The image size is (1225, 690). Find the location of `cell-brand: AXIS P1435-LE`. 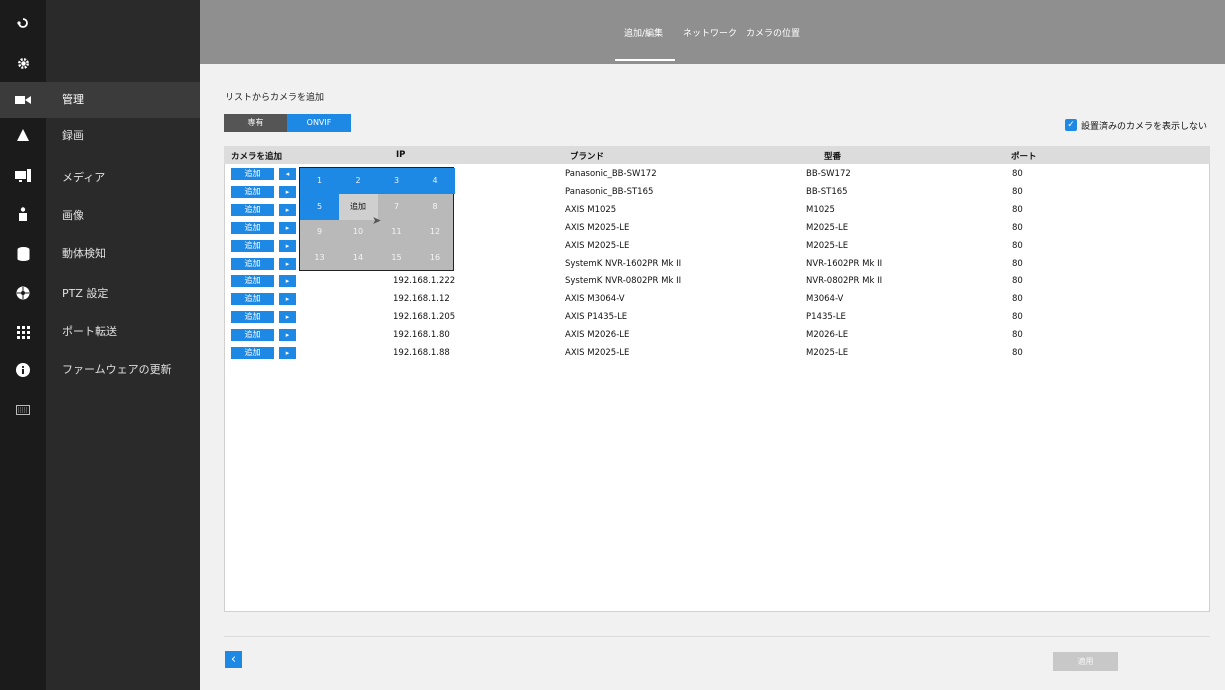

cell-brand: AXIS P1435-LE is located at coordinates (596, 317).